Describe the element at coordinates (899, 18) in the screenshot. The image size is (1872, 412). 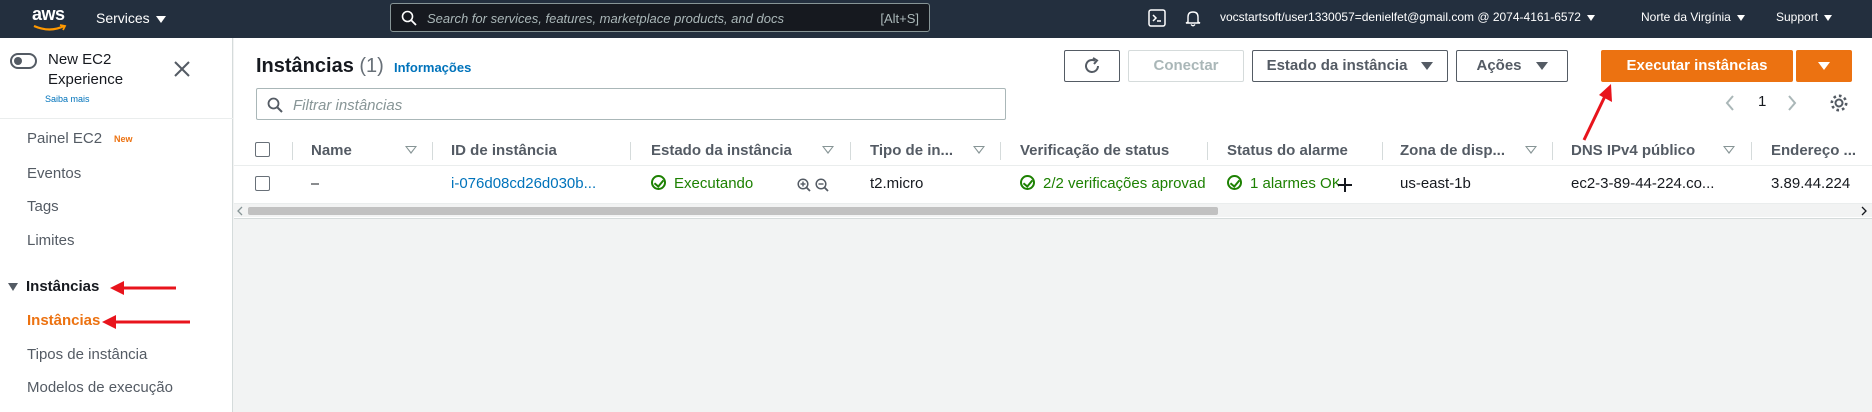
I see `search-shortcut: [Alt+S]` at that location.